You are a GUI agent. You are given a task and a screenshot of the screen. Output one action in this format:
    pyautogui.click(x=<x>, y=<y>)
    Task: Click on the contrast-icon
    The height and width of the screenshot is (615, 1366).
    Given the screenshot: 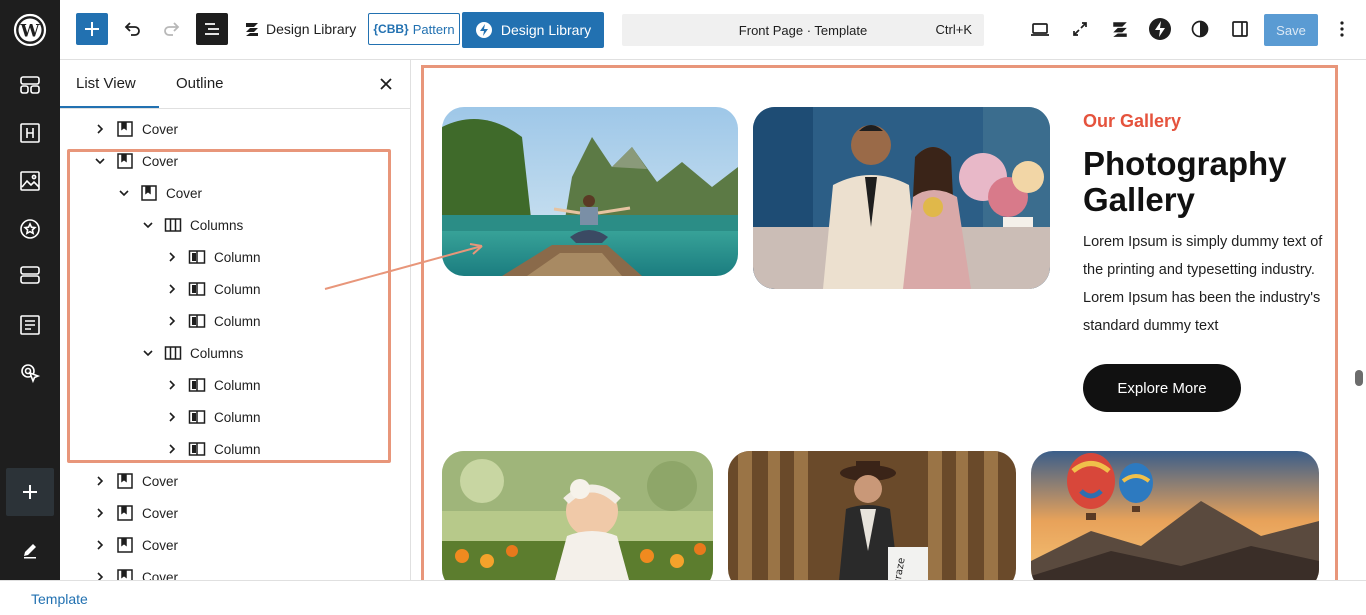 What is the action you would take?
    pyautogui.click(x=1200, y=29)
    